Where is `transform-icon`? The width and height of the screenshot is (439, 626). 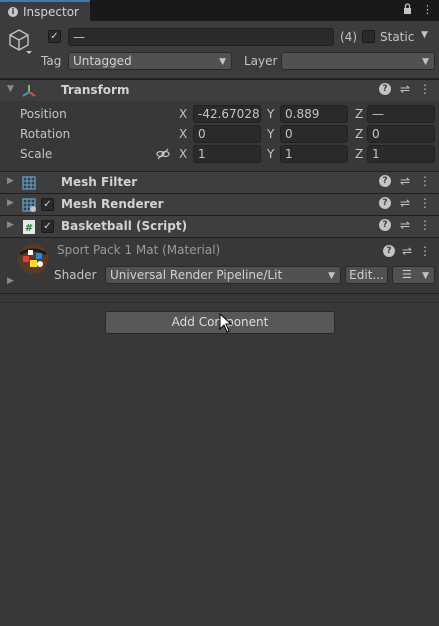 transform-icon is located at coordinates (29, 91).